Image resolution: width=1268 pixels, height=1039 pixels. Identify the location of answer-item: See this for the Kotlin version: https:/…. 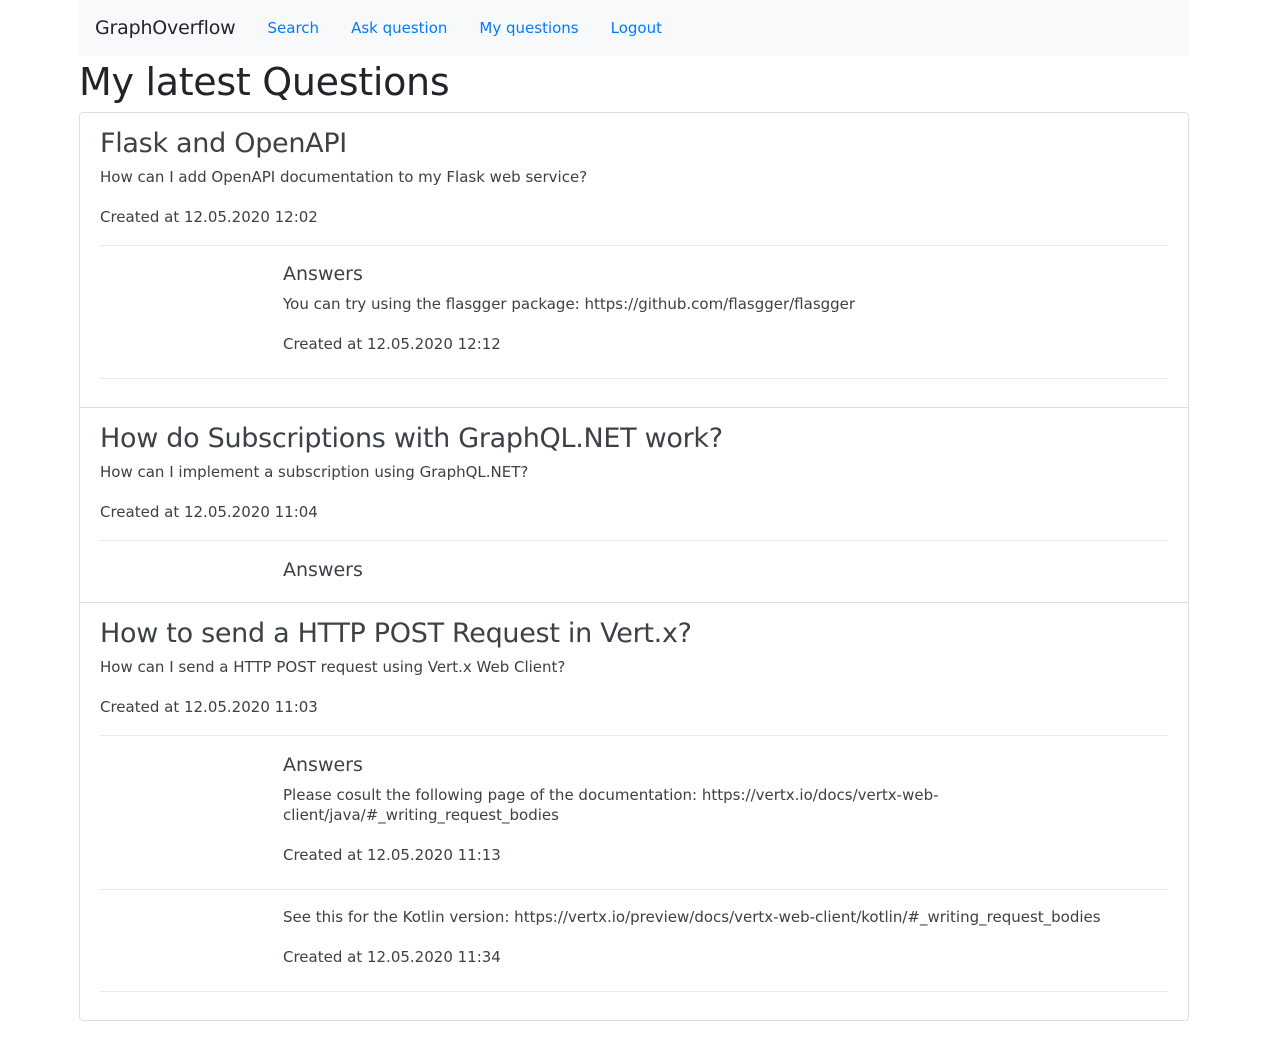
(725, 937).